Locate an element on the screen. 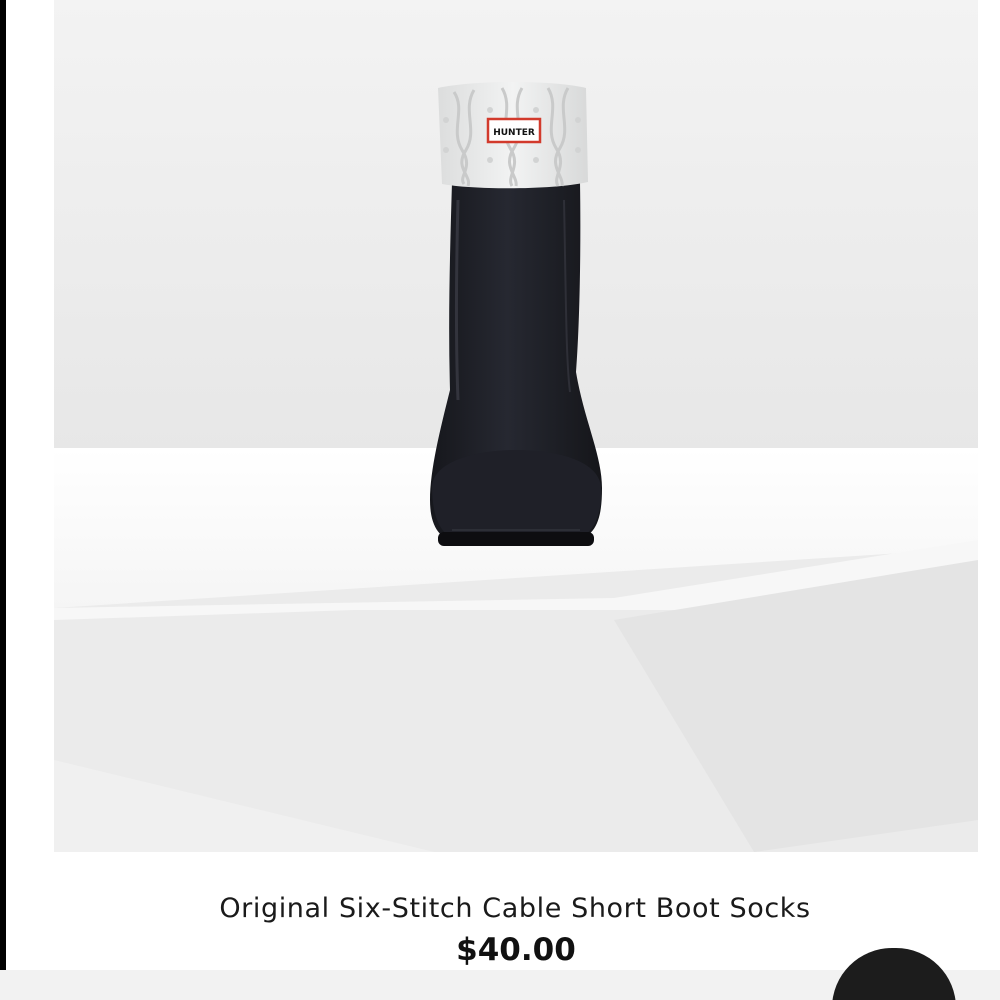 This screenshot has width=1000, height=1000. boot-sole is located at coordinates (516, 539).